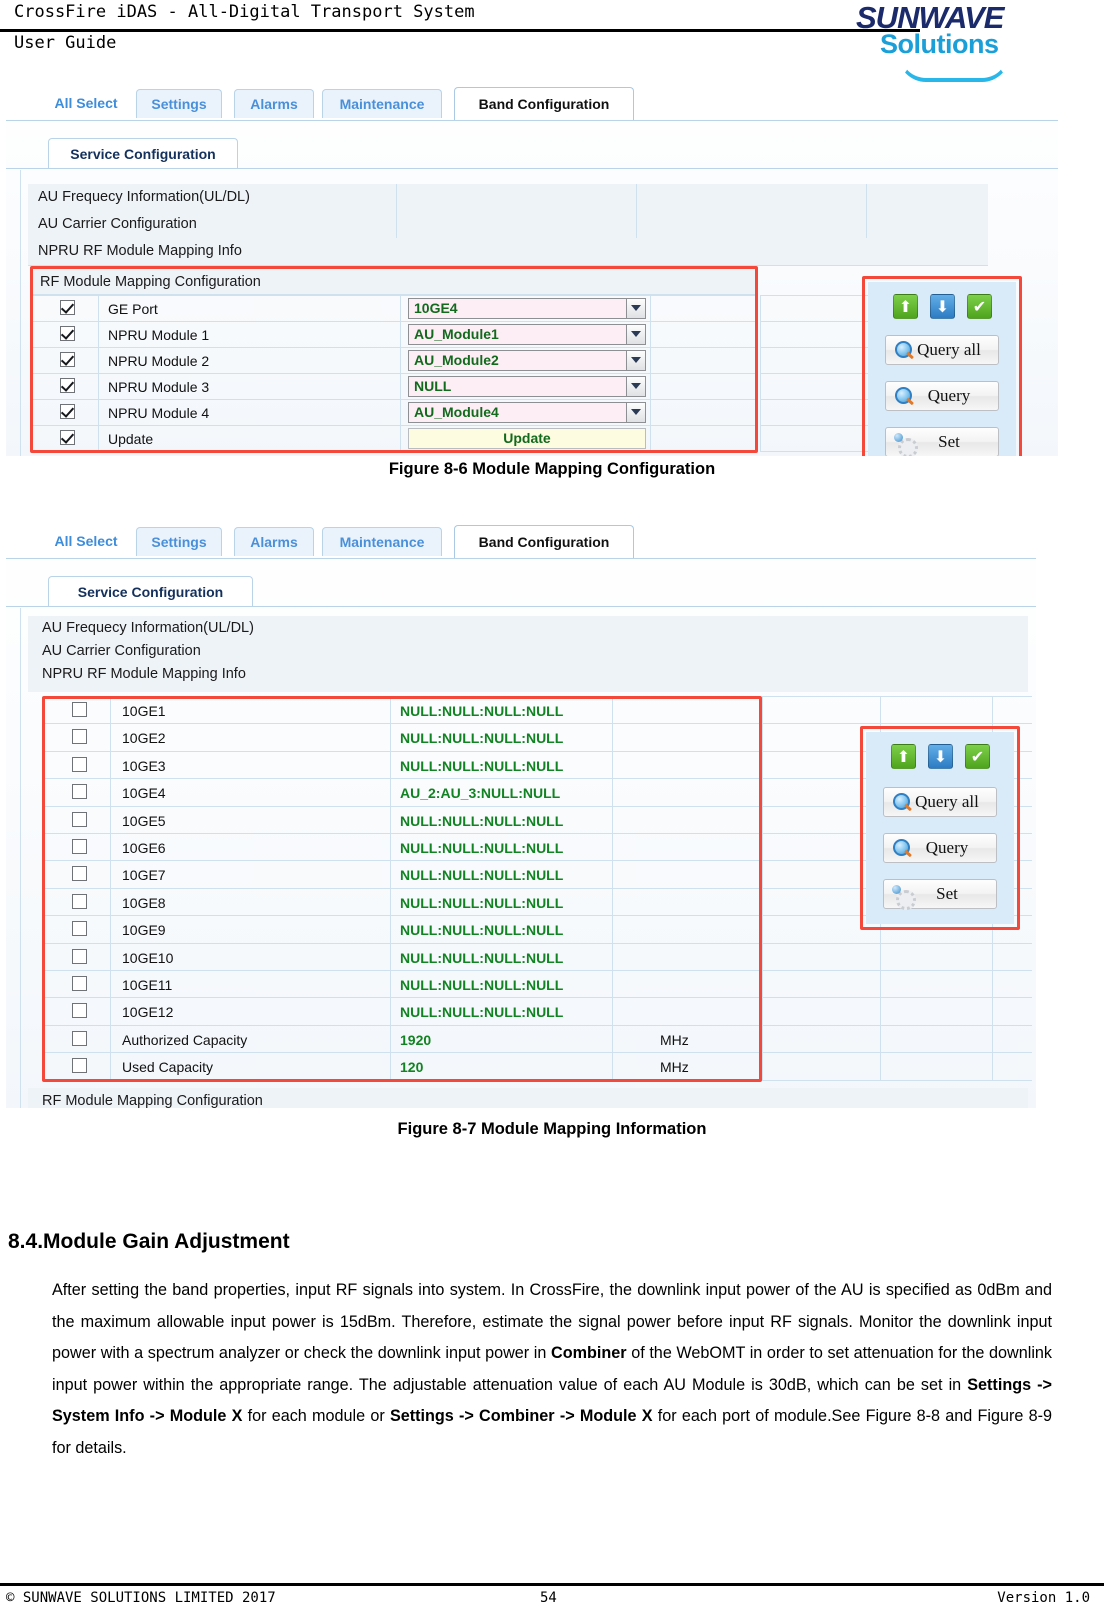 This screenshot has width=1104, height=1623. What do you see at coordinates (185, 1039) in the screenshot?
I see `row-label: Authorized Capacity` at bounding box center [185, 1039].